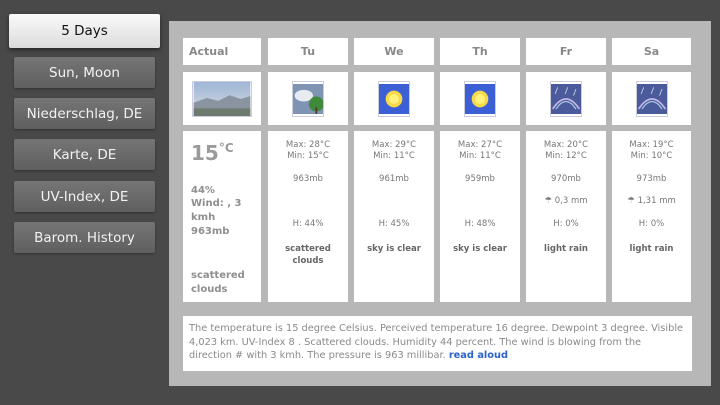 The width and height of the screenshot is (720, 405). Describe the element at coordinates (566, 179) in the screenshot. I see `pressure: 970mb` at that location.